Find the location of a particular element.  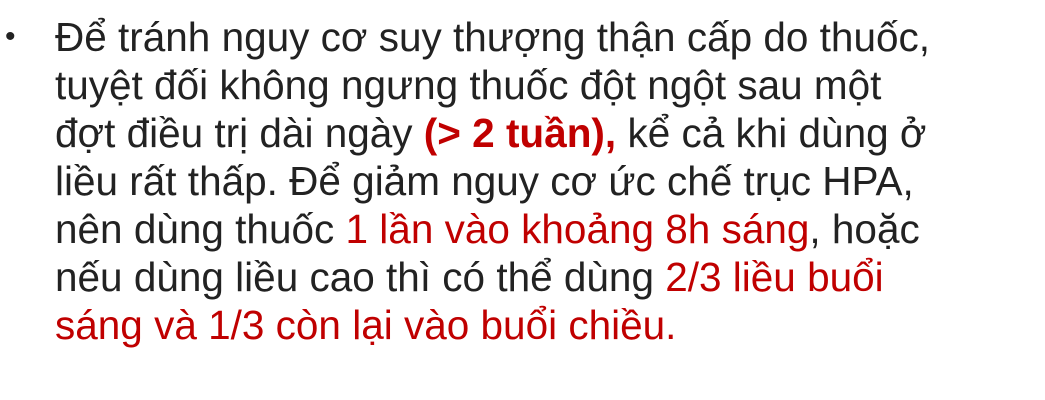

text-segment: nên dùng thuốc is located at coordinates (200, 229).